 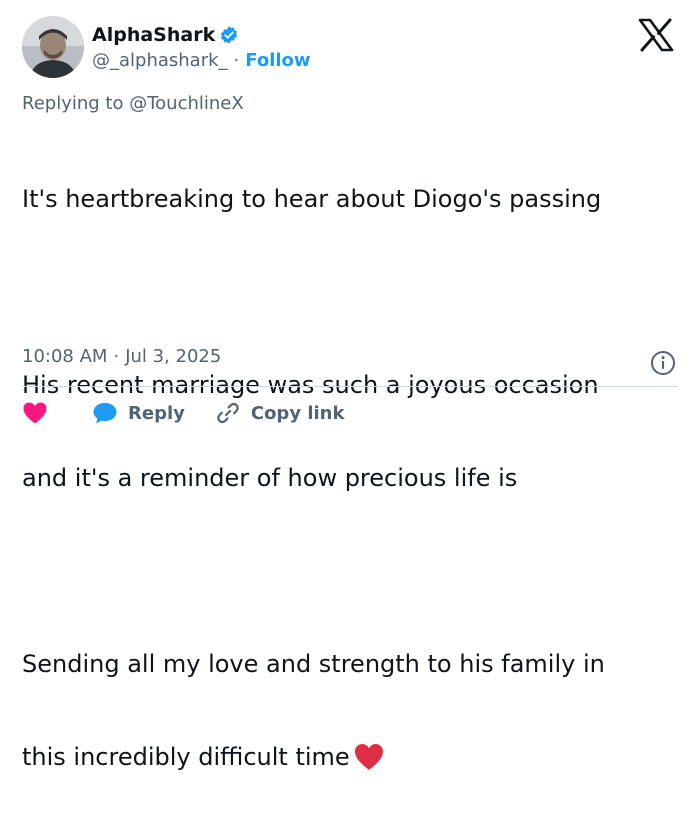 I want to click on tweet-date: Jul 3, 2025, so click(x=173, y=356).